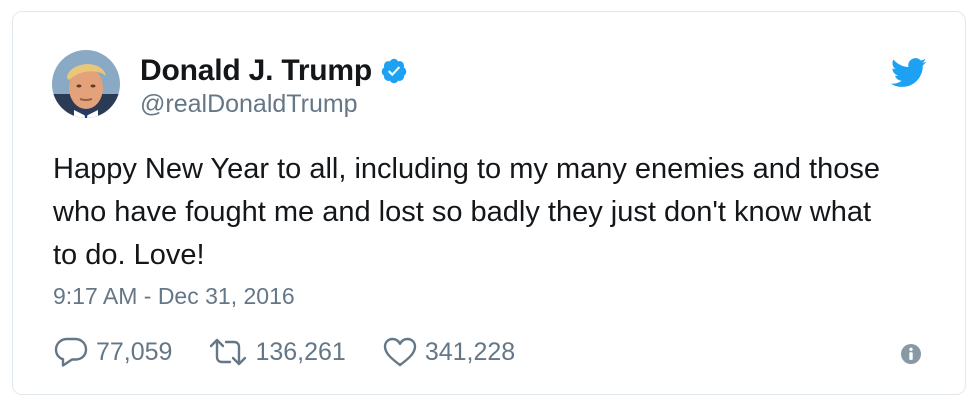 The width and height of the screenshot is (980, 408). What do you see at coordinates (394, 71) in the screenshot?
I see `verified-badge-icon` at bounding box center [394, 71].